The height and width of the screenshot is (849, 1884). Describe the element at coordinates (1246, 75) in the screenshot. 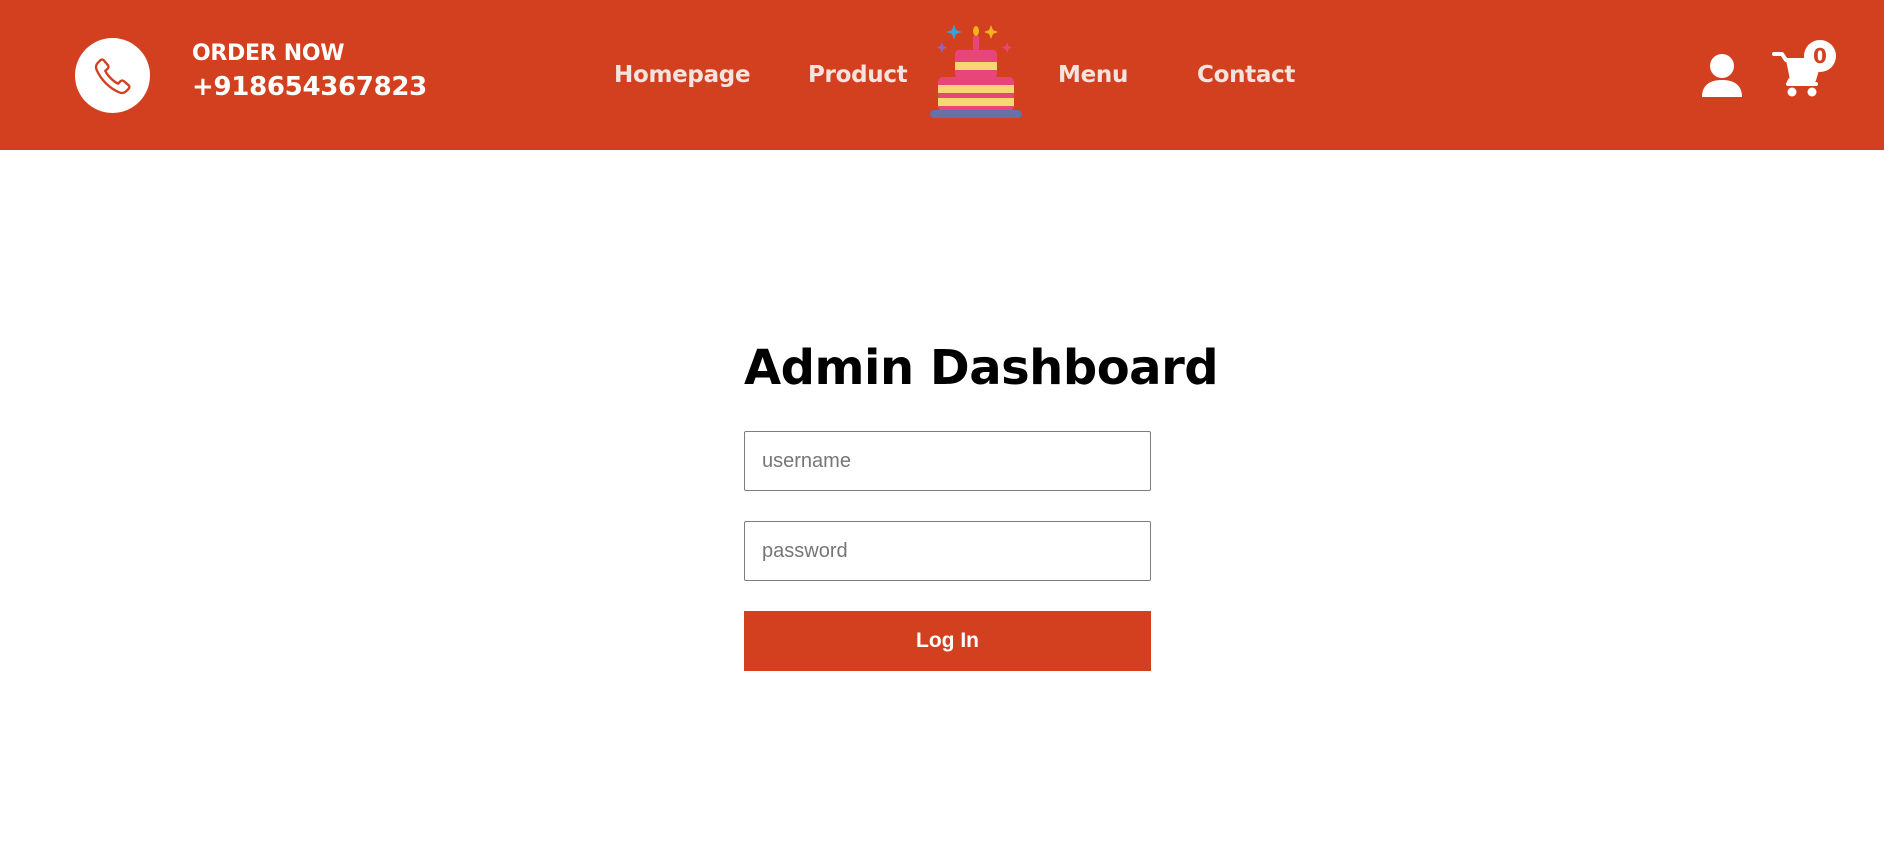

I see `nav-contact: Contact` at that location.